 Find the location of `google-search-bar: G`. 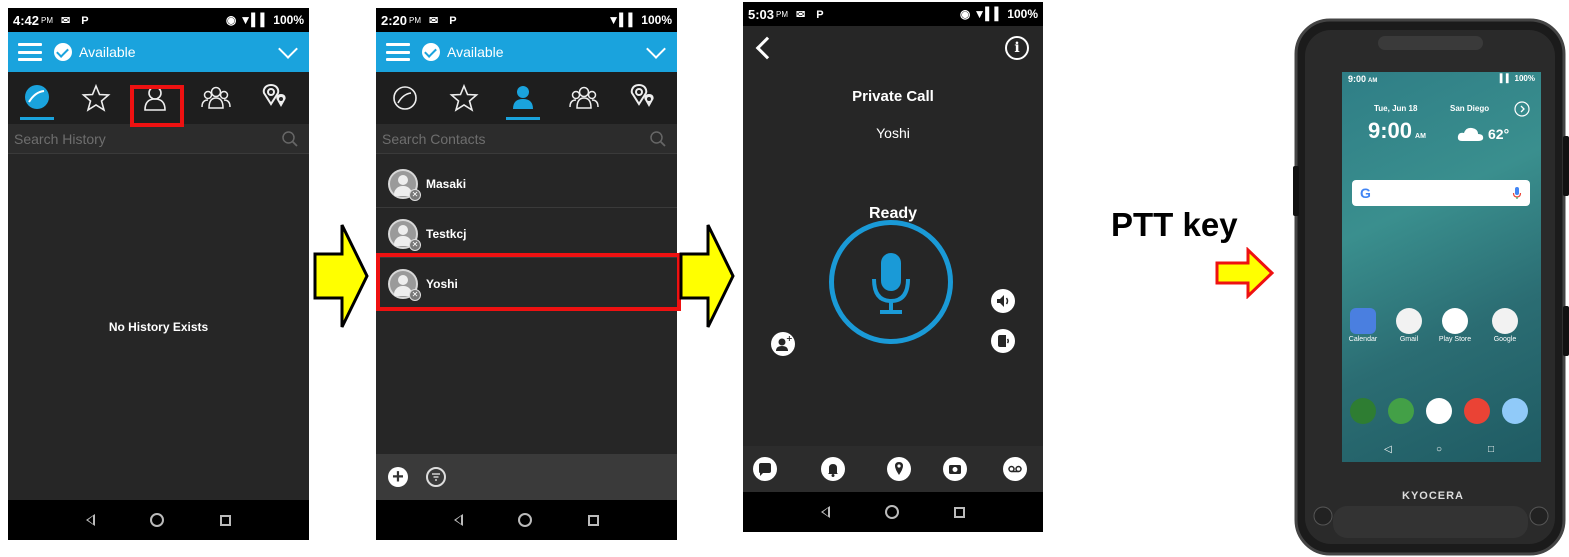

google-search-bar: G is located at coordinates (1441, 193).